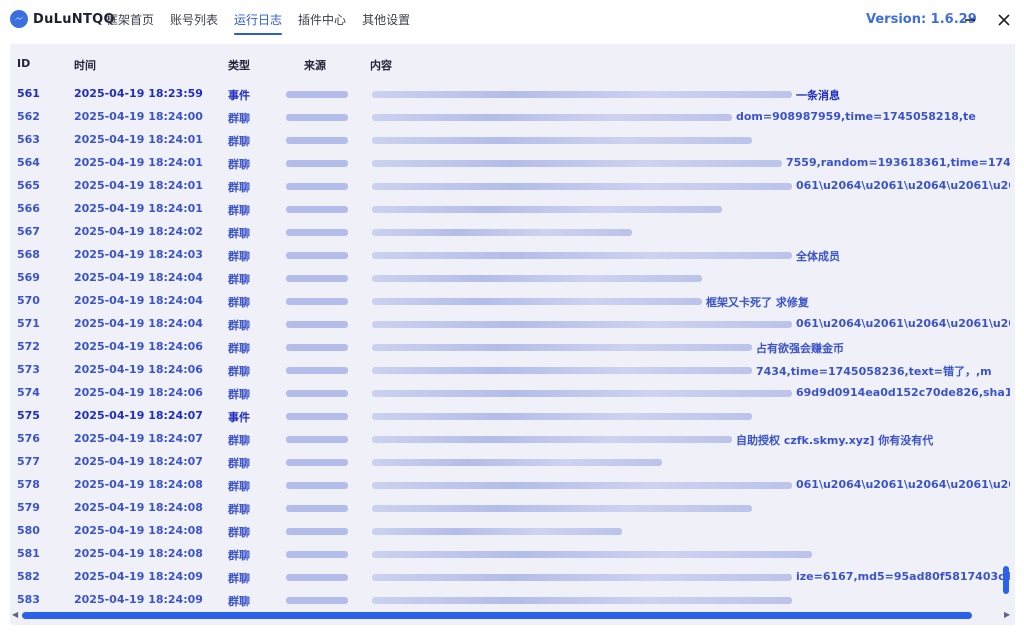 This screenshot has width=1024, height=633. I want to click on log-row: 563 2025-04-19 18:24:01 群聊, so click(512, 139).